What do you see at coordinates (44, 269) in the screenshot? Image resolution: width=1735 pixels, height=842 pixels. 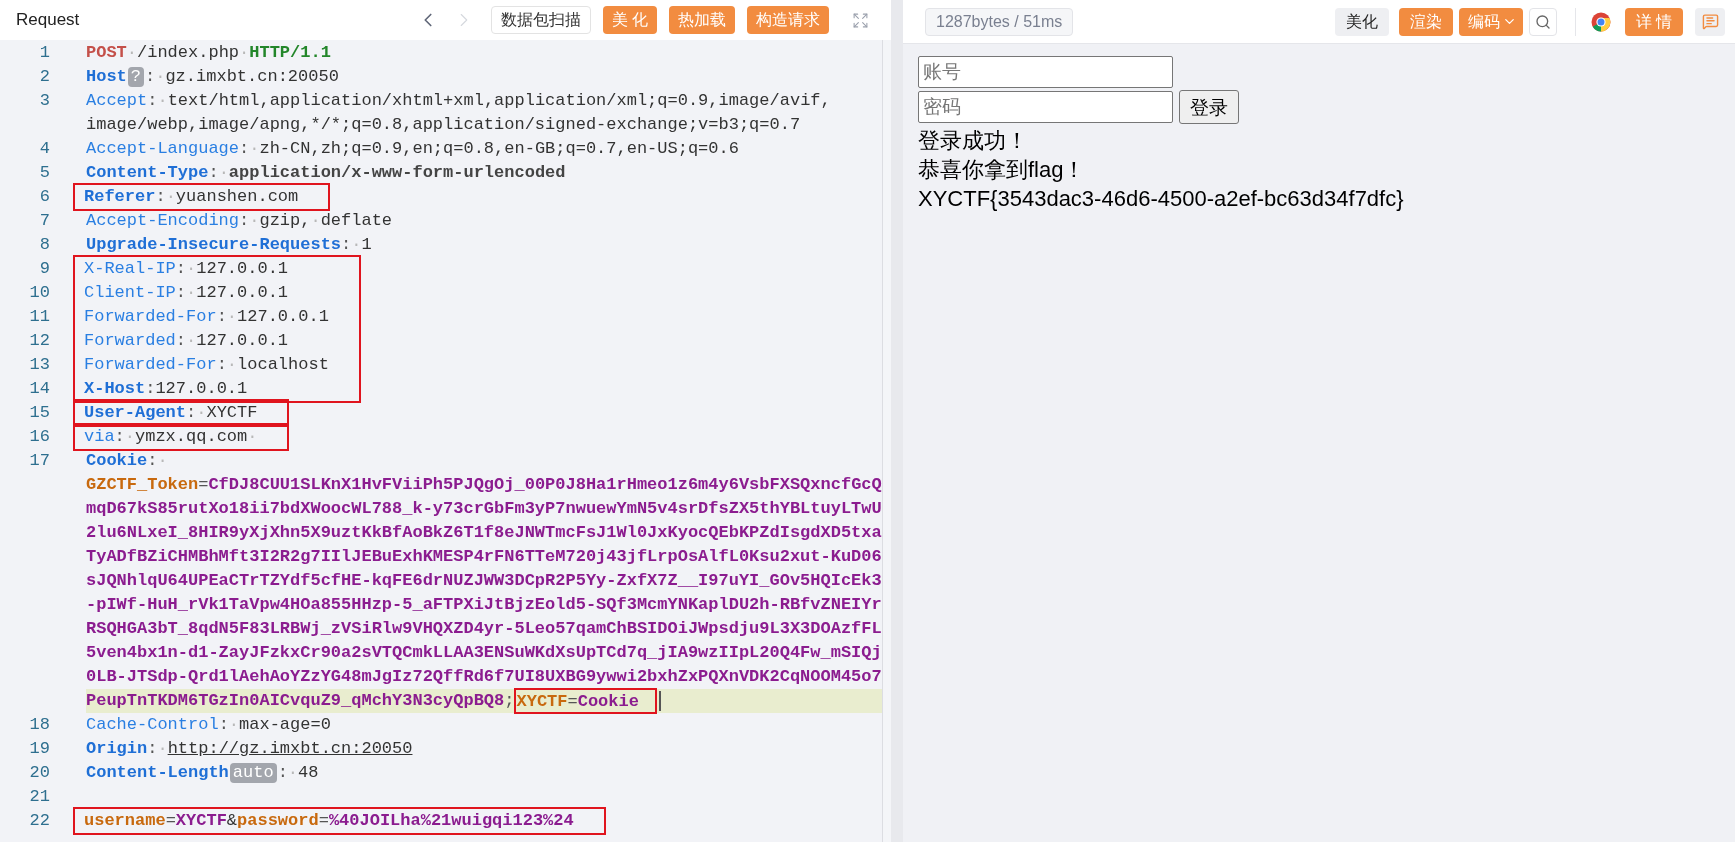 I see `line-number: 9` at bounding box center [44, 269].